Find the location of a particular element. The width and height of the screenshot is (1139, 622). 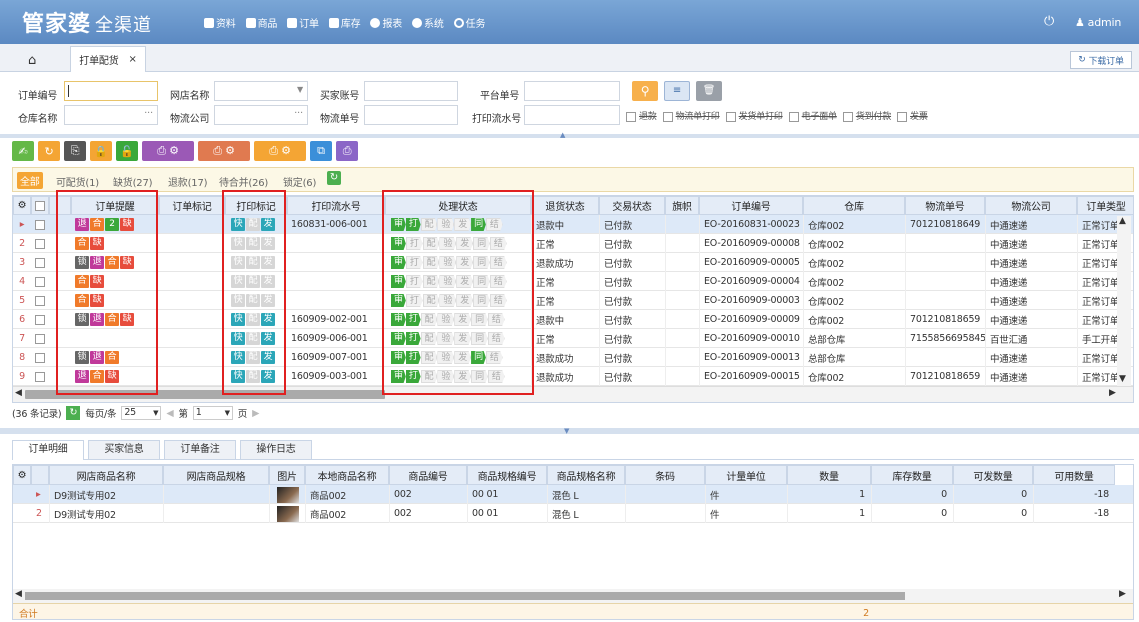

nav-item-tasks: 任务 is located at coordinates (469, 22).